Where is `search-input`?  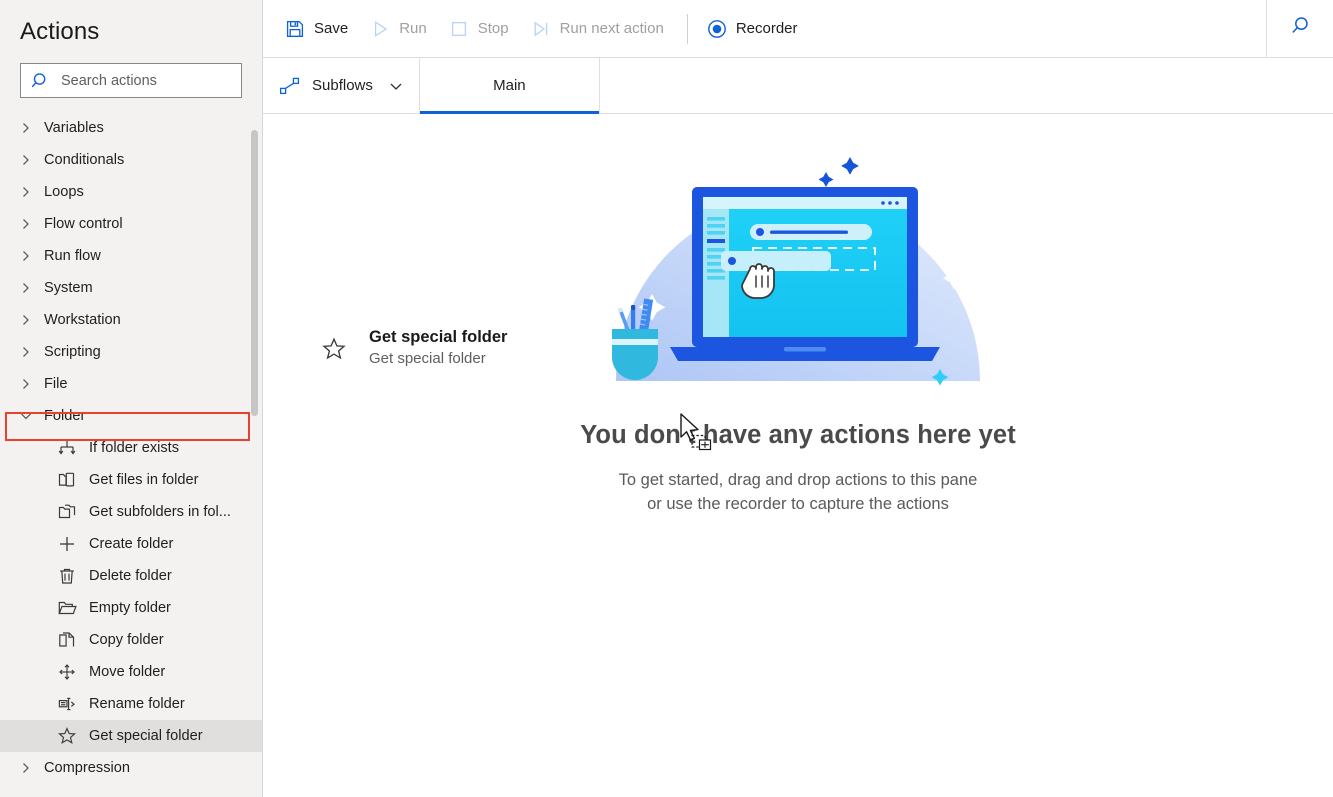 search-input is located at coordinates (146, 80).